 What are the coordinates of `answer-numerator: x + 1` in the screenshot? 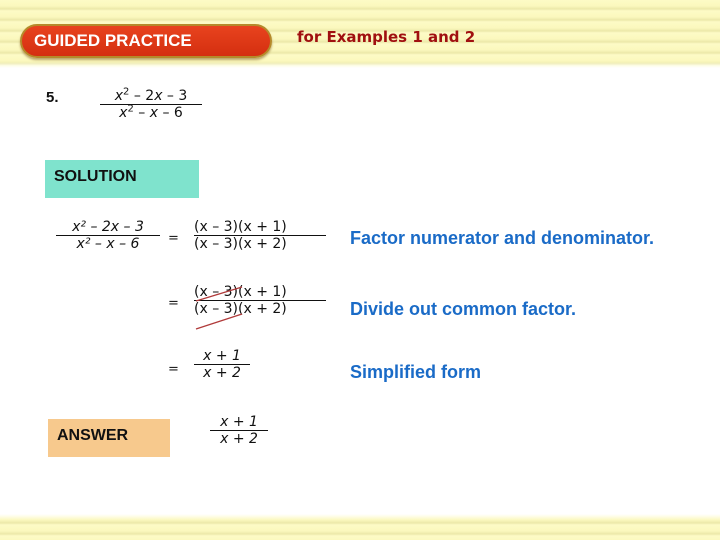 It's located at (239, 422).